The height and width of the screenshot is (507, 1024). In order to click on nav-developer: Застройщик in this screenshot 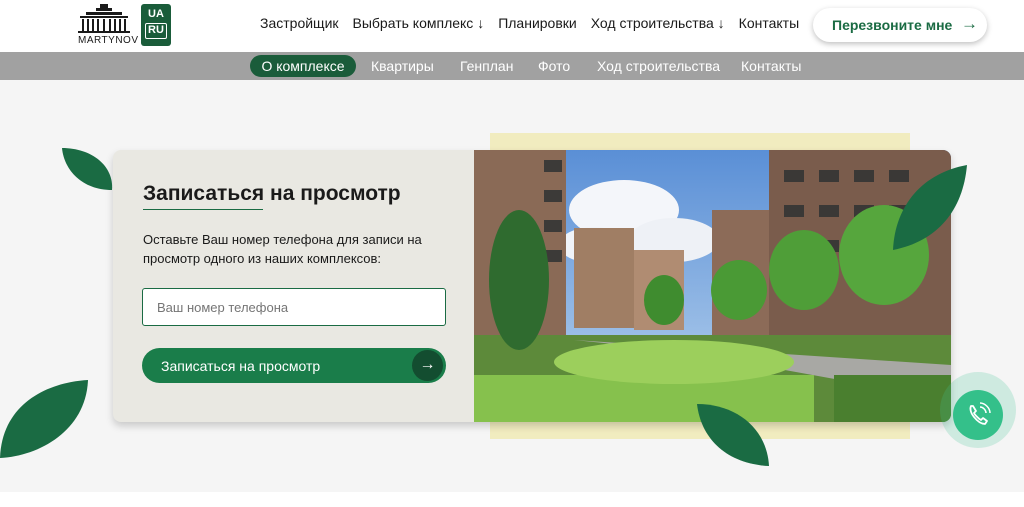, I will do `click(299, 23)`.